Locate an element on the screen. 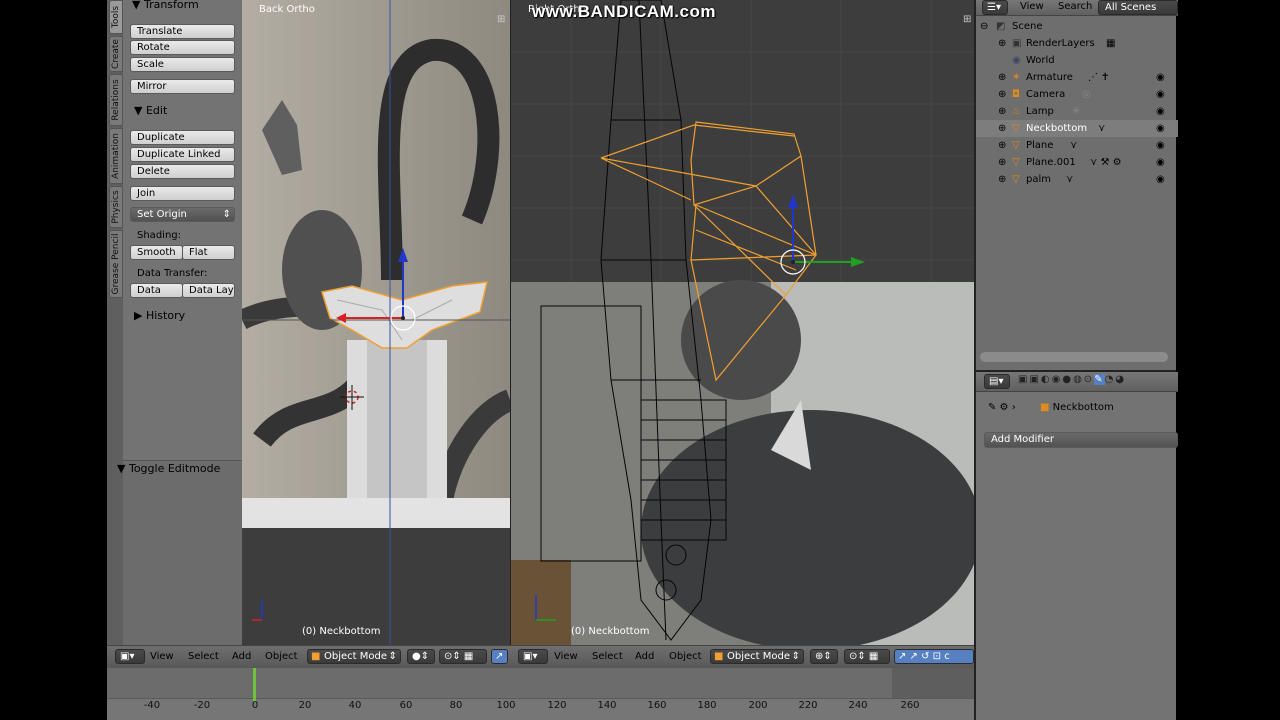 The image size is (1280, 720). outliner-scrollbar is located at coordinates (1074, 357).